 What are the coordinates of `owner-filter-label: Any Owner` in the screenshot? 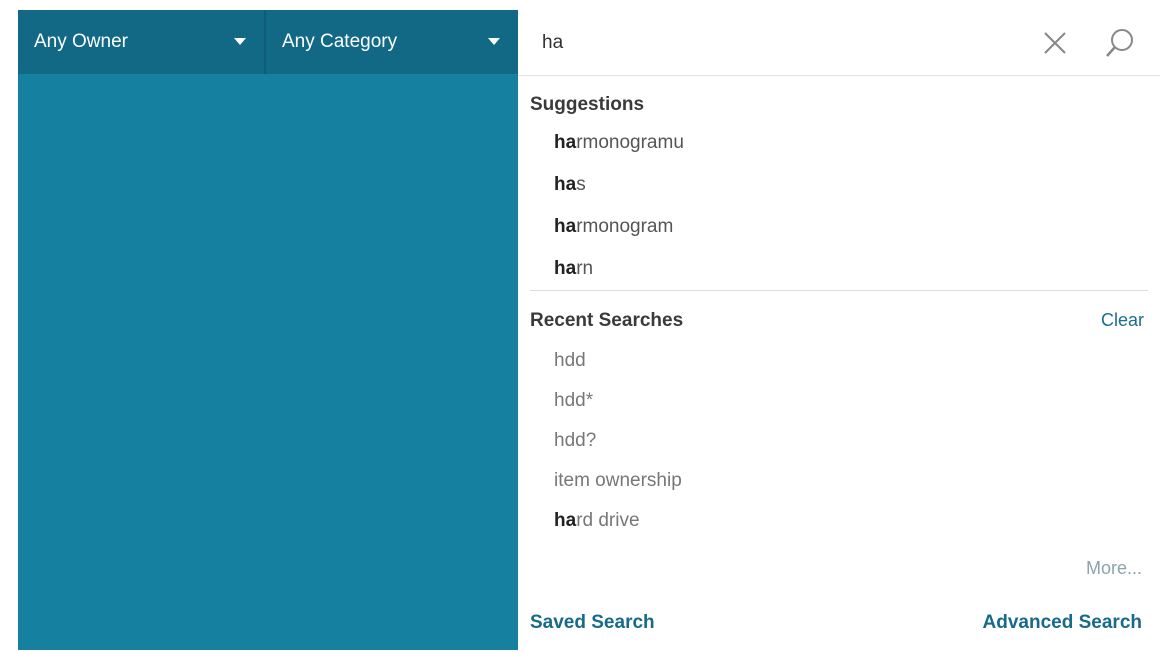 It's located at (81, 41).